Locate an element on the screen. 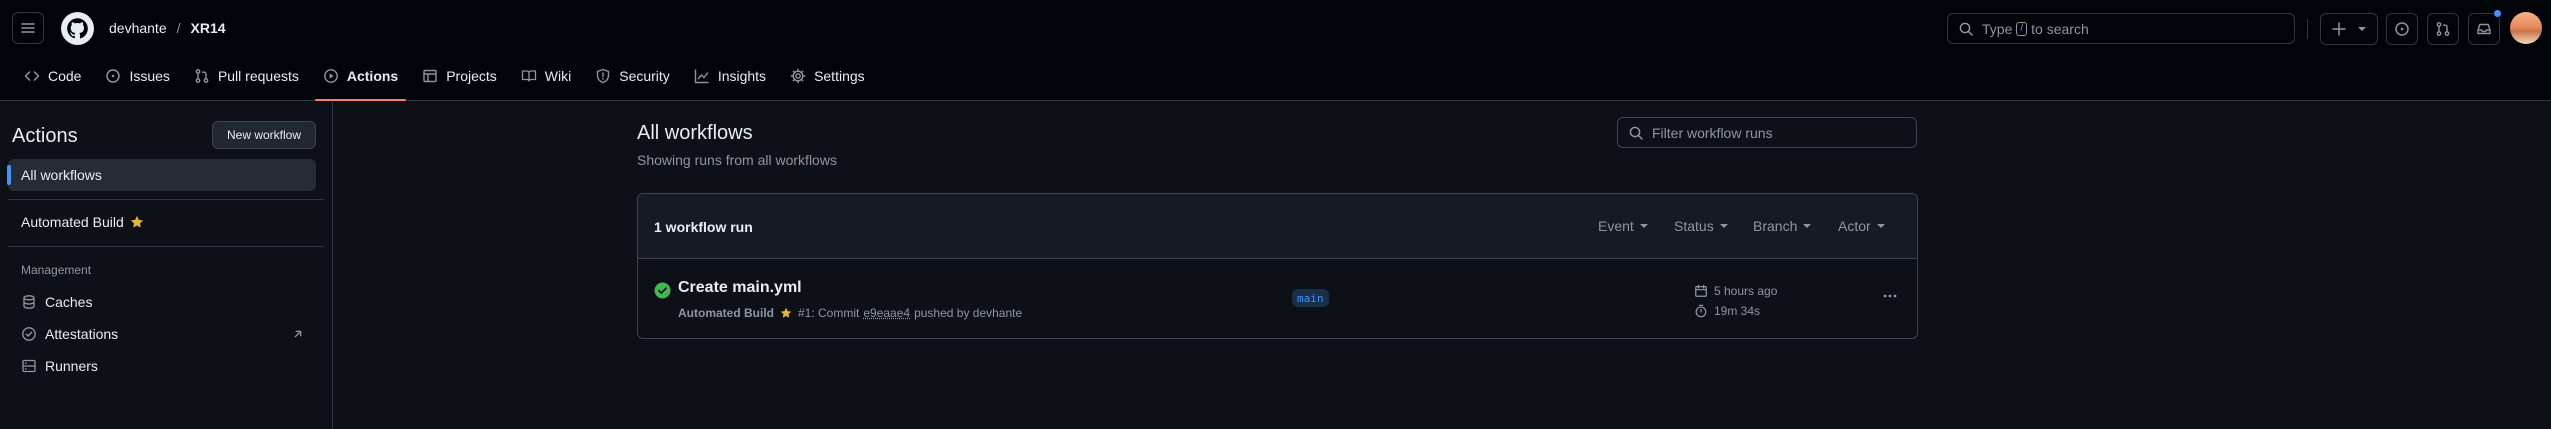 The height and width of the screenshot is (429, 2551). time-ago-text: 5 hours ago is located at coordinates (1746, 291).